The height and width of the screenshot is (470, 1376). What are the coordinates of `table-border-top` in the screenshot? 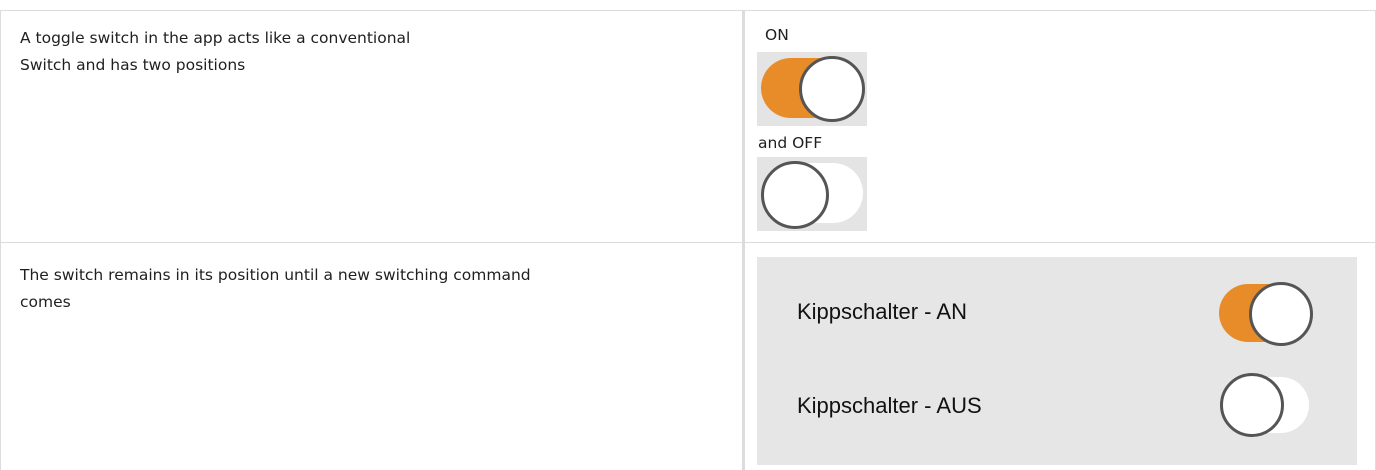 It's located at (688, 10).